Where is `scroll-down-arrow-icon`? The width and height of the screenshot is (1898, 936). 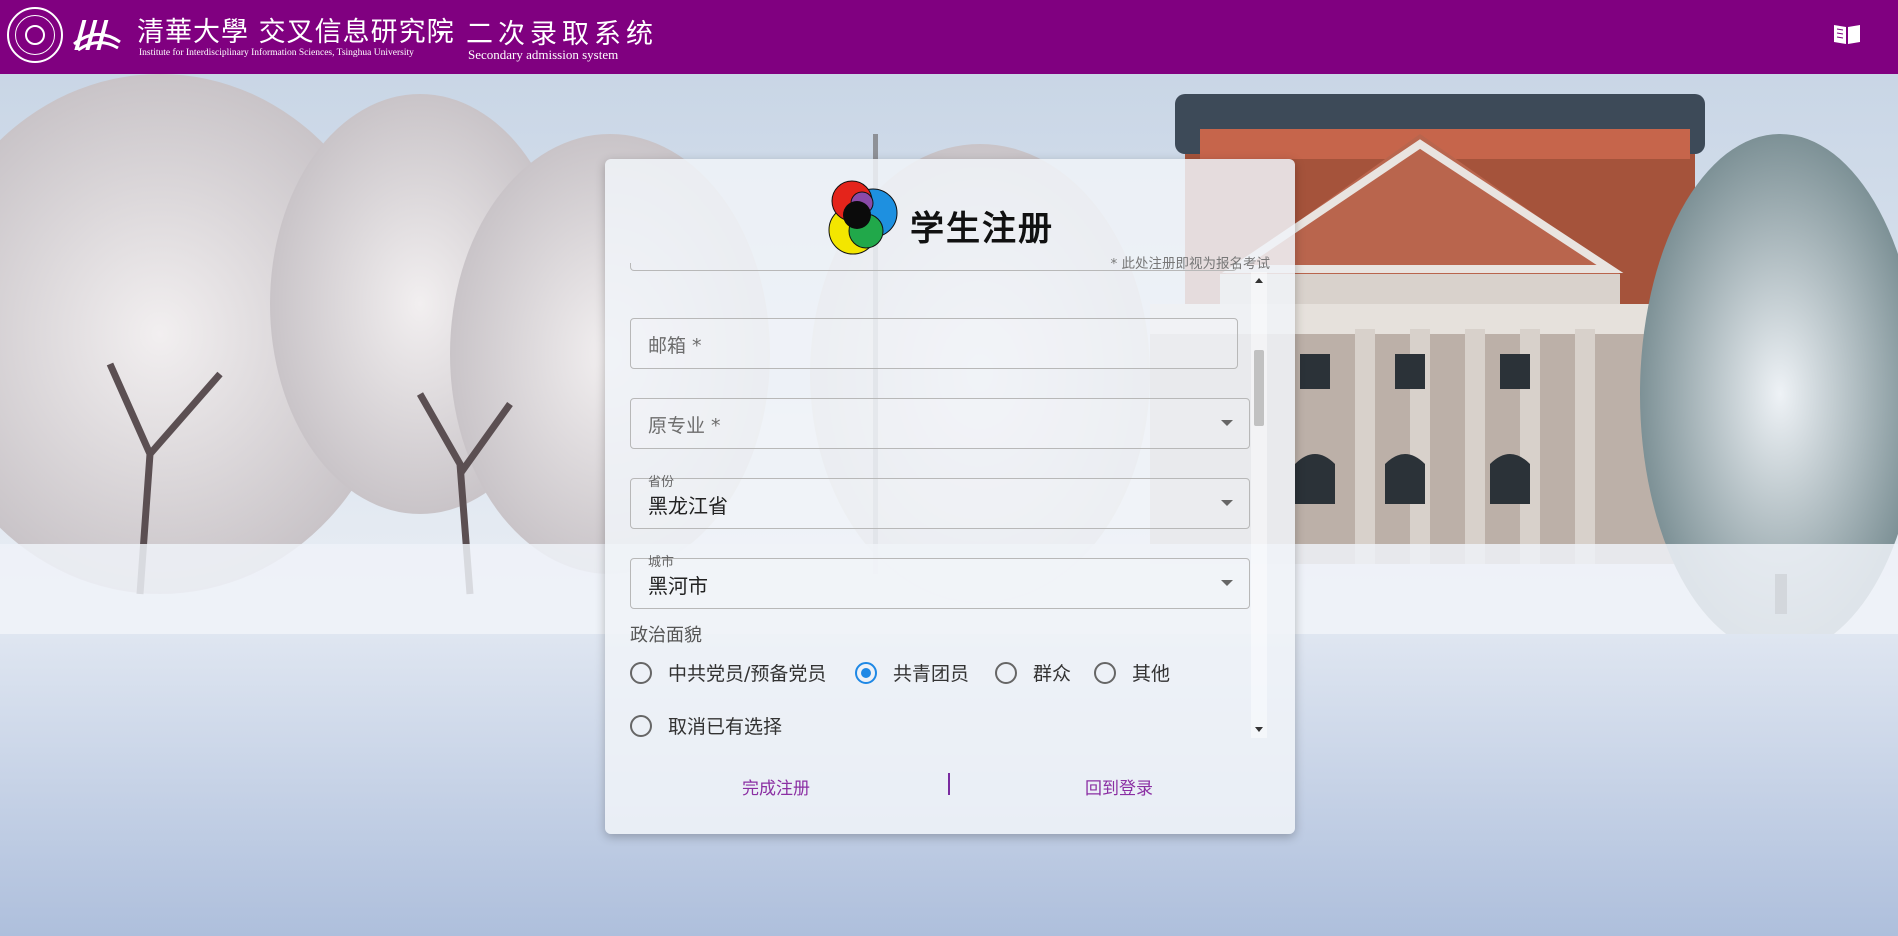 scroll-down-arrow-icon is located at coordinates (1259, 729).